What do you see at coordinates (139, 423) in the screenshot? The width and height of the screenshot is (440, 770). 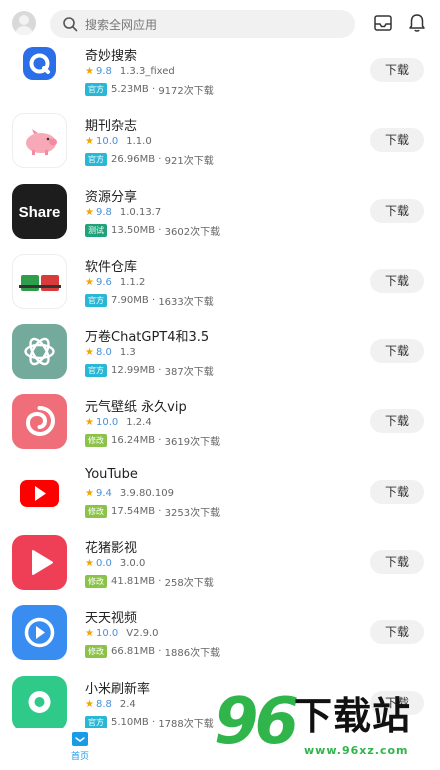 I see `app-version: 1.2.4` at bounding box center [139, 423].